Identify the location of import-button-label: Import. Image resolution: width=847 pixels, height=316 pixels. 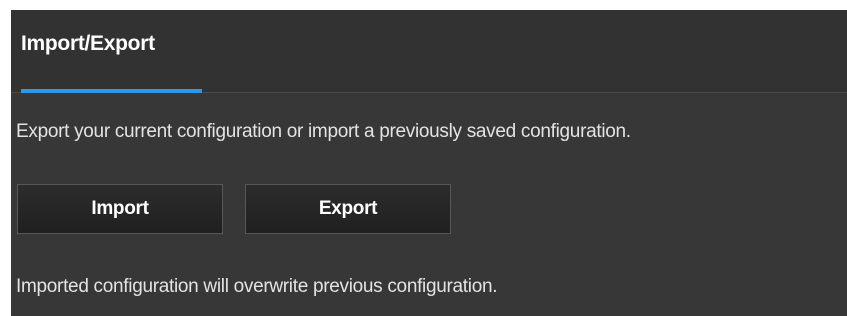
(120, 208).